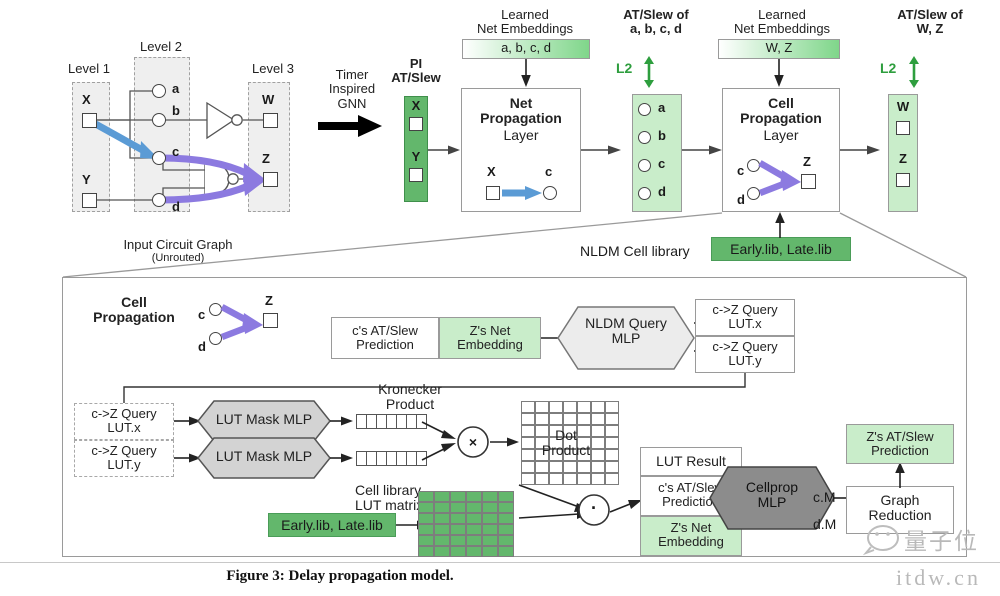  Describe the element at coordinates (268, 99) in the screenshot. I see `pin-w-label: W` at that location.